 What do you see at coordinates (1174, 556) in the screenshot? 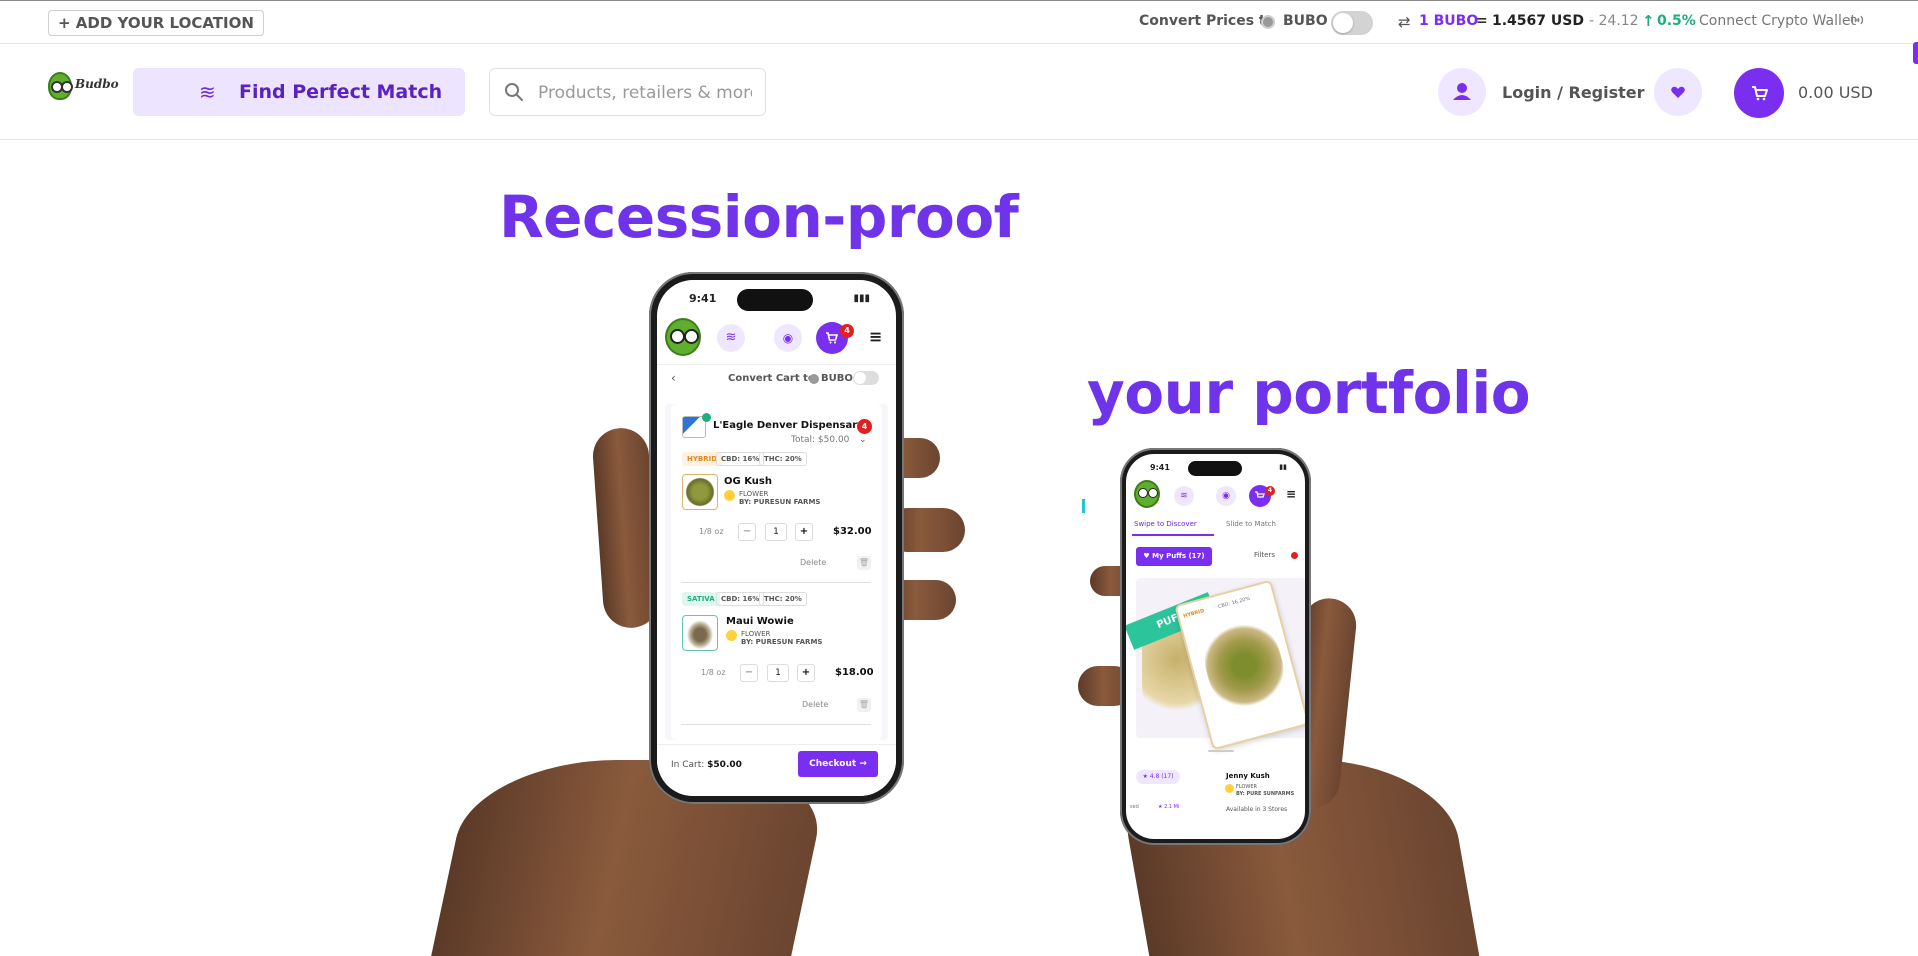
I see `my-puffs-button: ♥ My Puffs (17)` at bounding box center [1174, 556].